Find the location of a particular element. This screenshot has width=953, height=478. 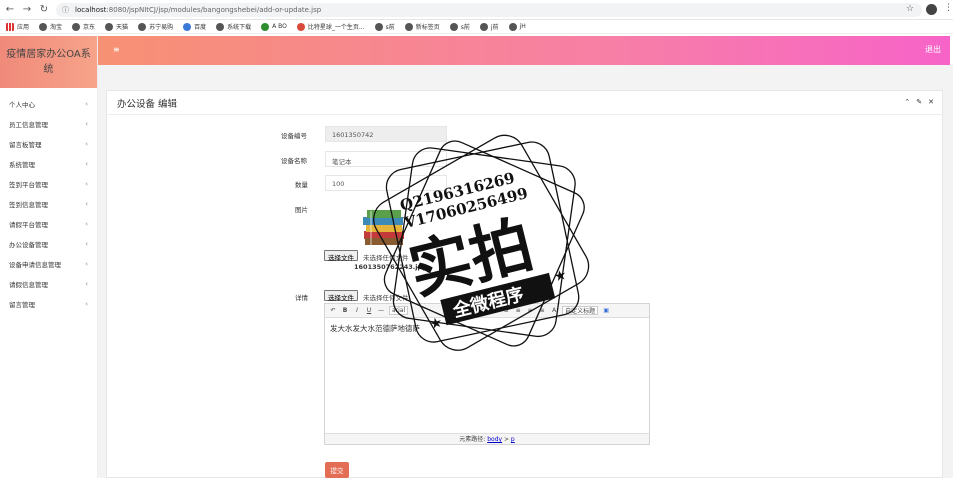

image-file-button: 选择文件 is located at coordinates (341, 256).